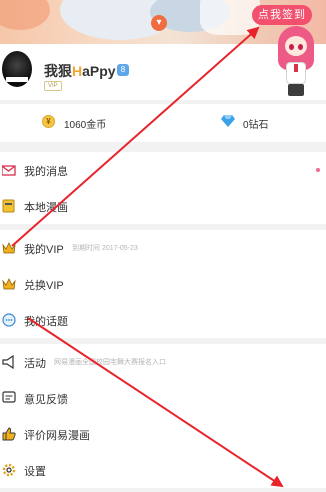 This screenshot has height=492, width=326. What do you see at coordinates (44, 250) in the screenshot?
I see `menu-item-label: 我的VIP` at bounding box center [44, 250].